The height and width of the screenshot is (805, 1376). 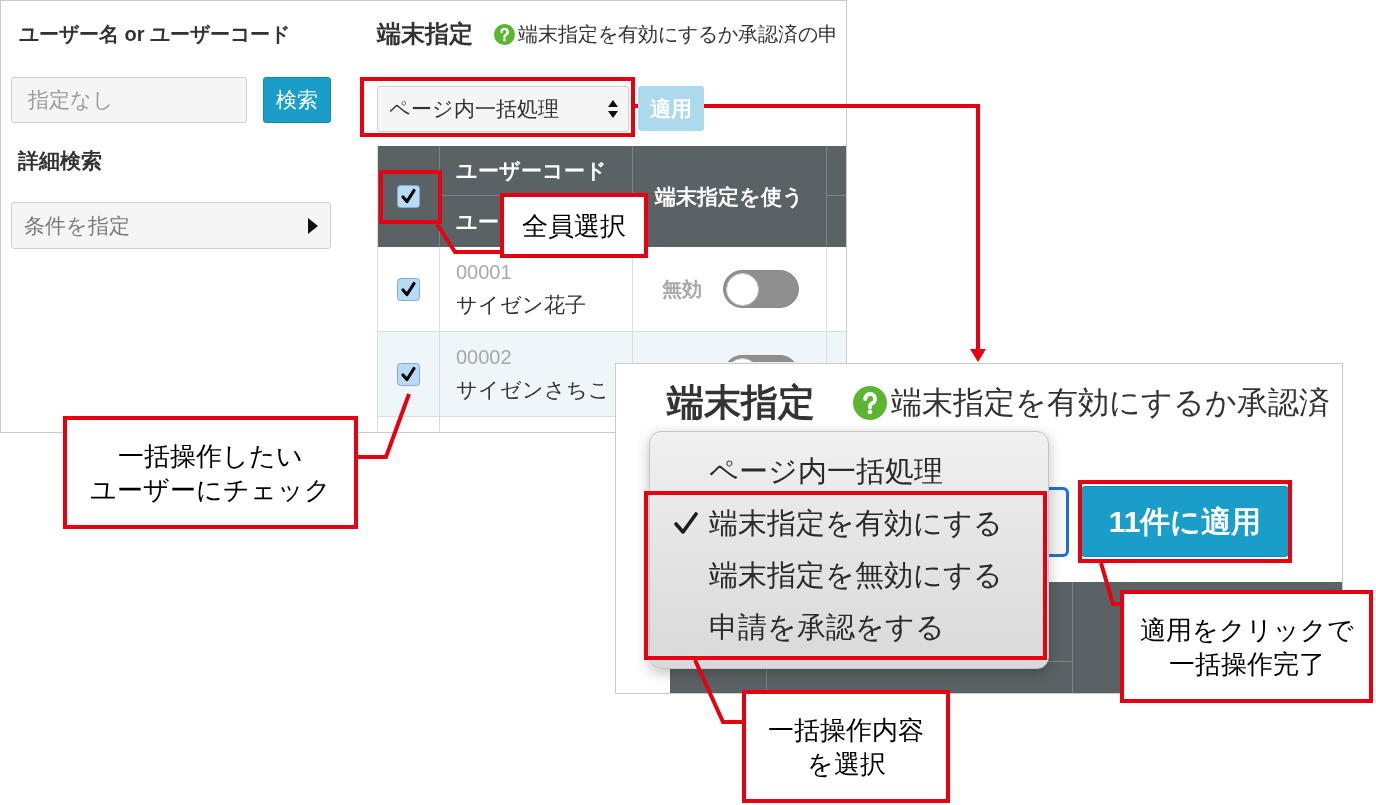 What do you see at coordinates (1246, 646) in the screenshot?
I see `annotation-callout: 適用をクリックで 一括操作完了` at bounding box center [1246, 646].